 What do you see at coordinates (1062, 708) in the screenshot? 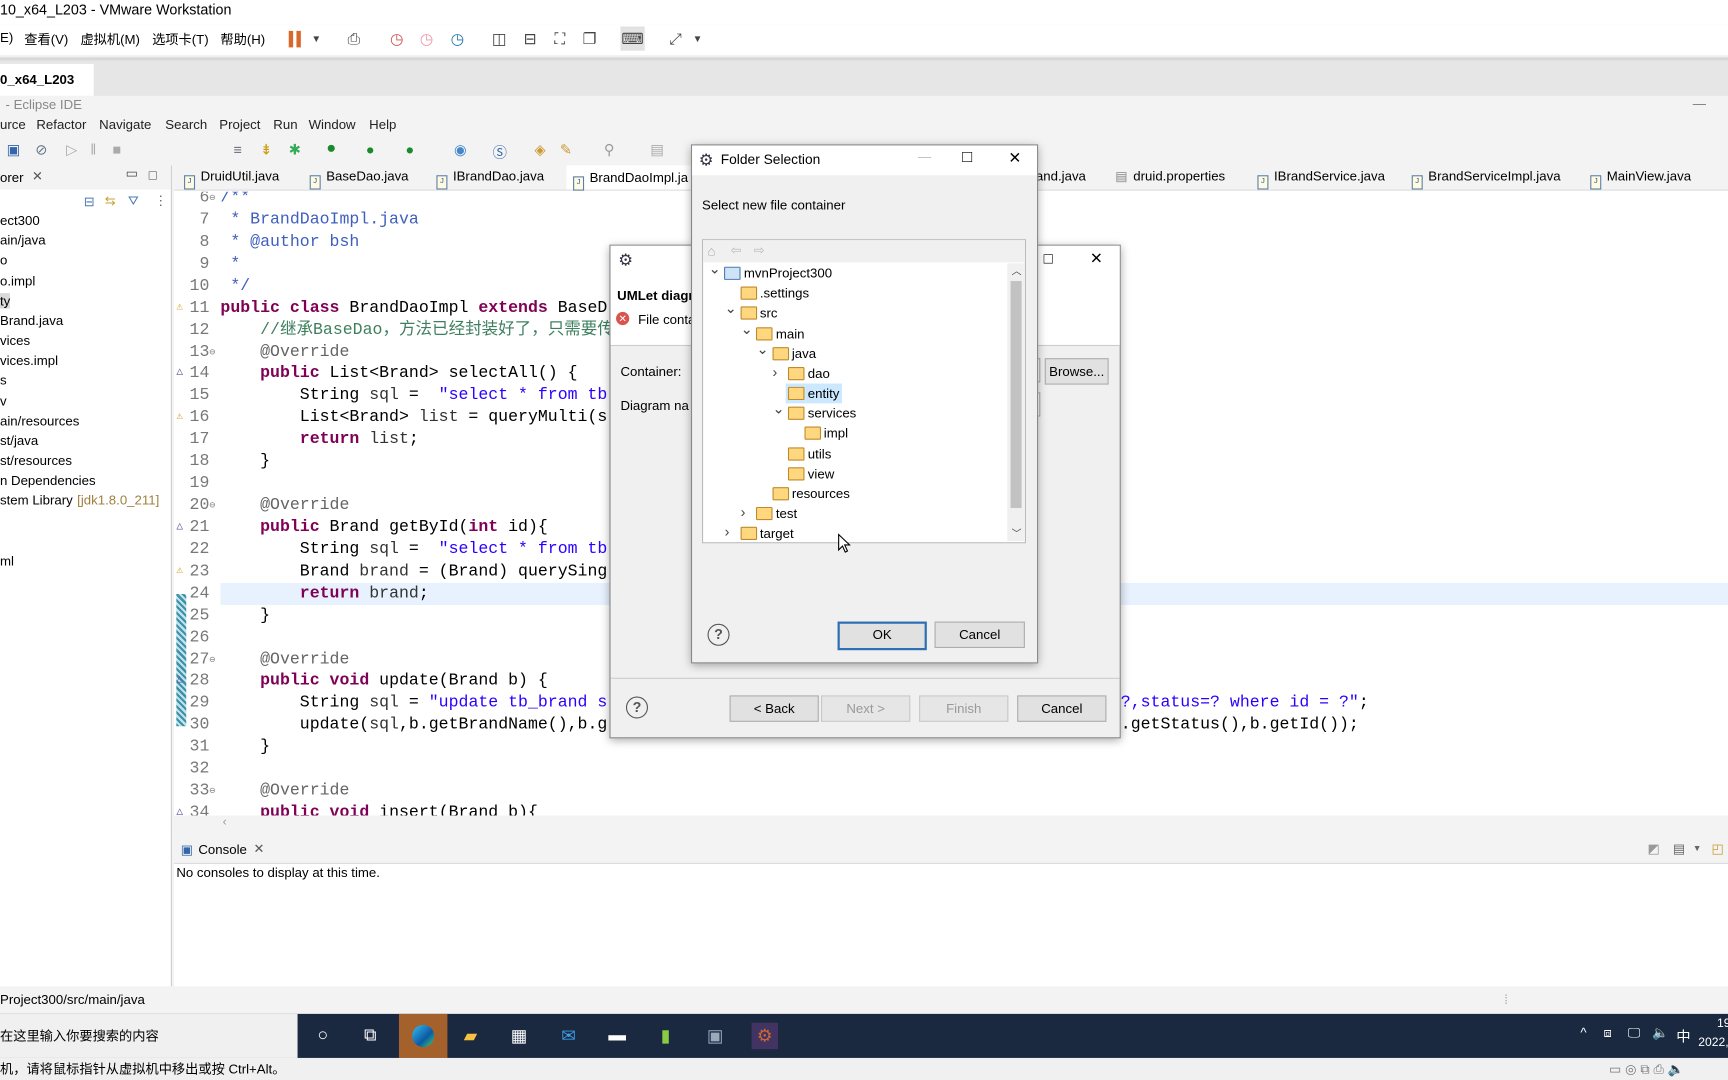
I see `cancel-button: Cancel` at bounding box center [1062, 708].